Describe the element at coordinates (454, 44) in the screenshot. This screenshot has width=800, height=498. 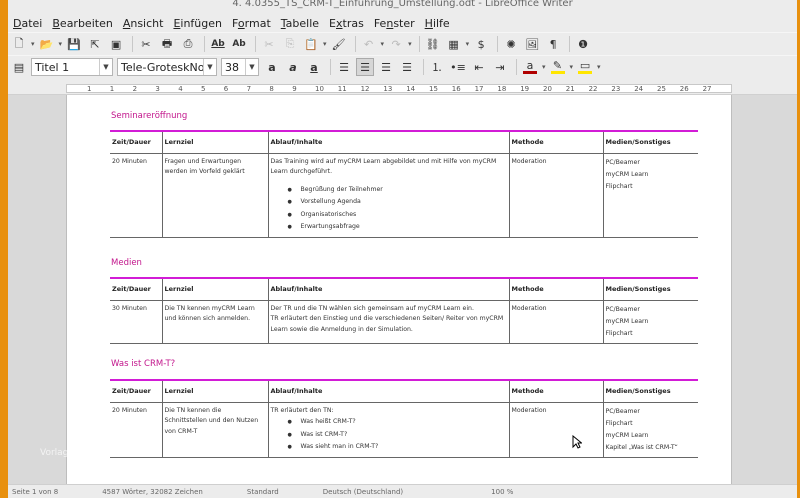
I see `table-icon: ▦` at that location.